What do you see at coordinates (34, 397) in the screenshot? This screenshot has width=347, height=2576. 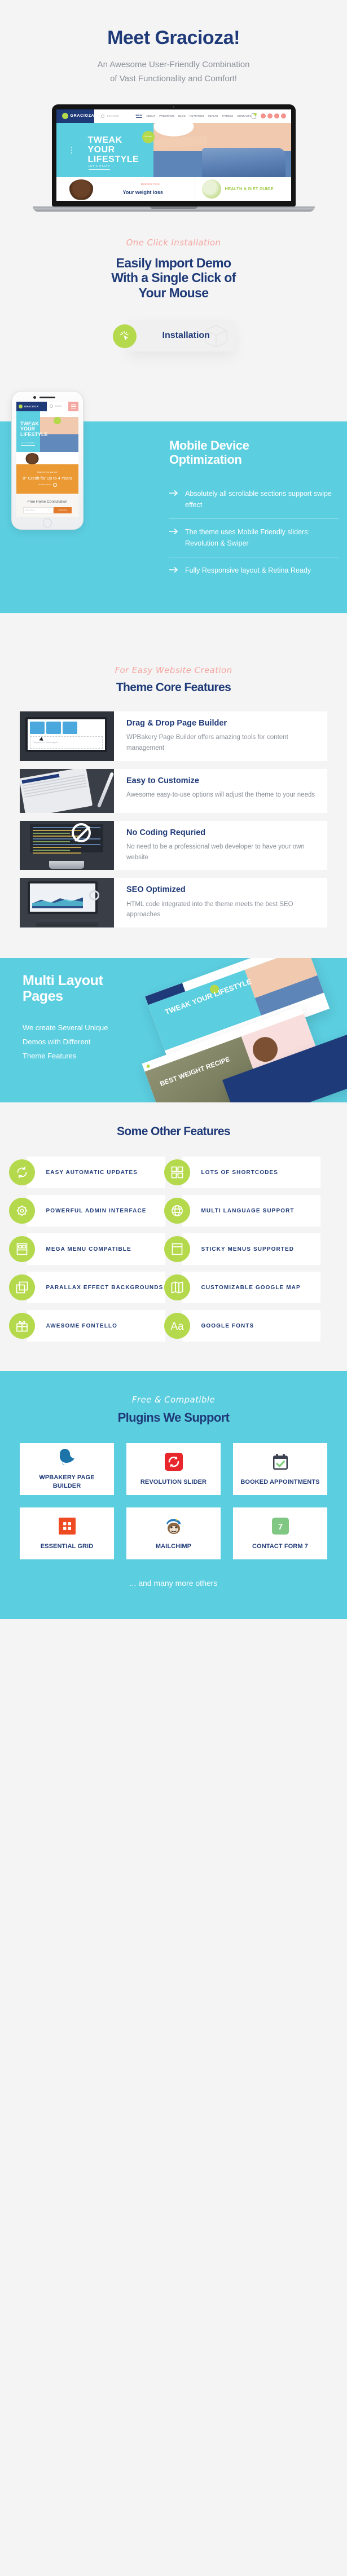 I see `phone-camera-icon` at bounding box center [34, 397].